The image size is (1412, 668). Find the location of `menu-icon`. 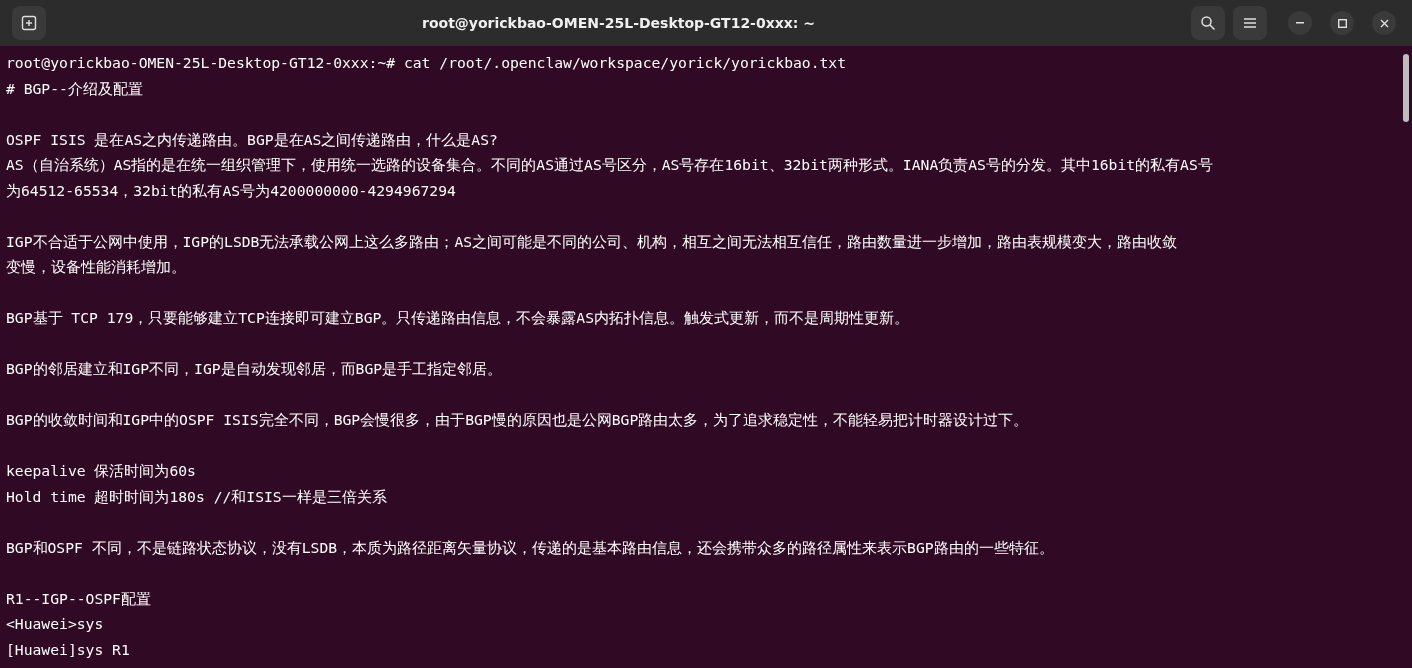

menu-icon is located at coordinates (1250, 23).